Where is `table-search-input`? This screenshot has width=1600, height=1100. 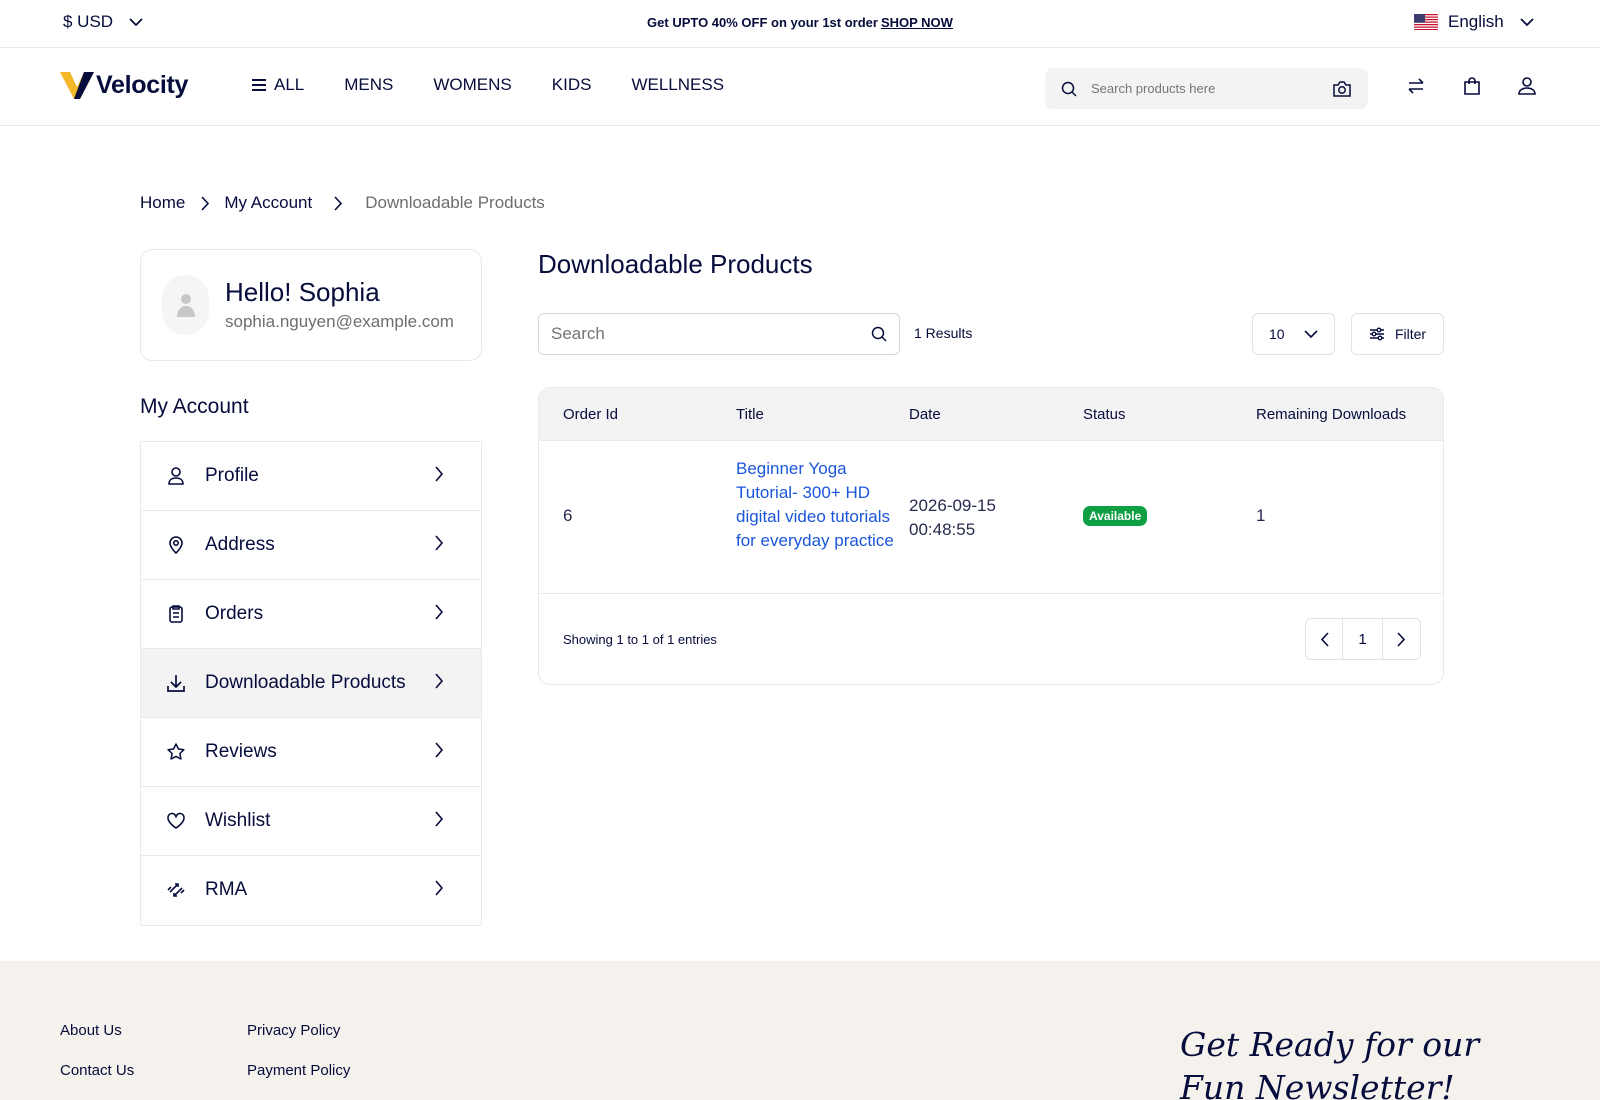 table-search-input is located at coordinates (711, 334).